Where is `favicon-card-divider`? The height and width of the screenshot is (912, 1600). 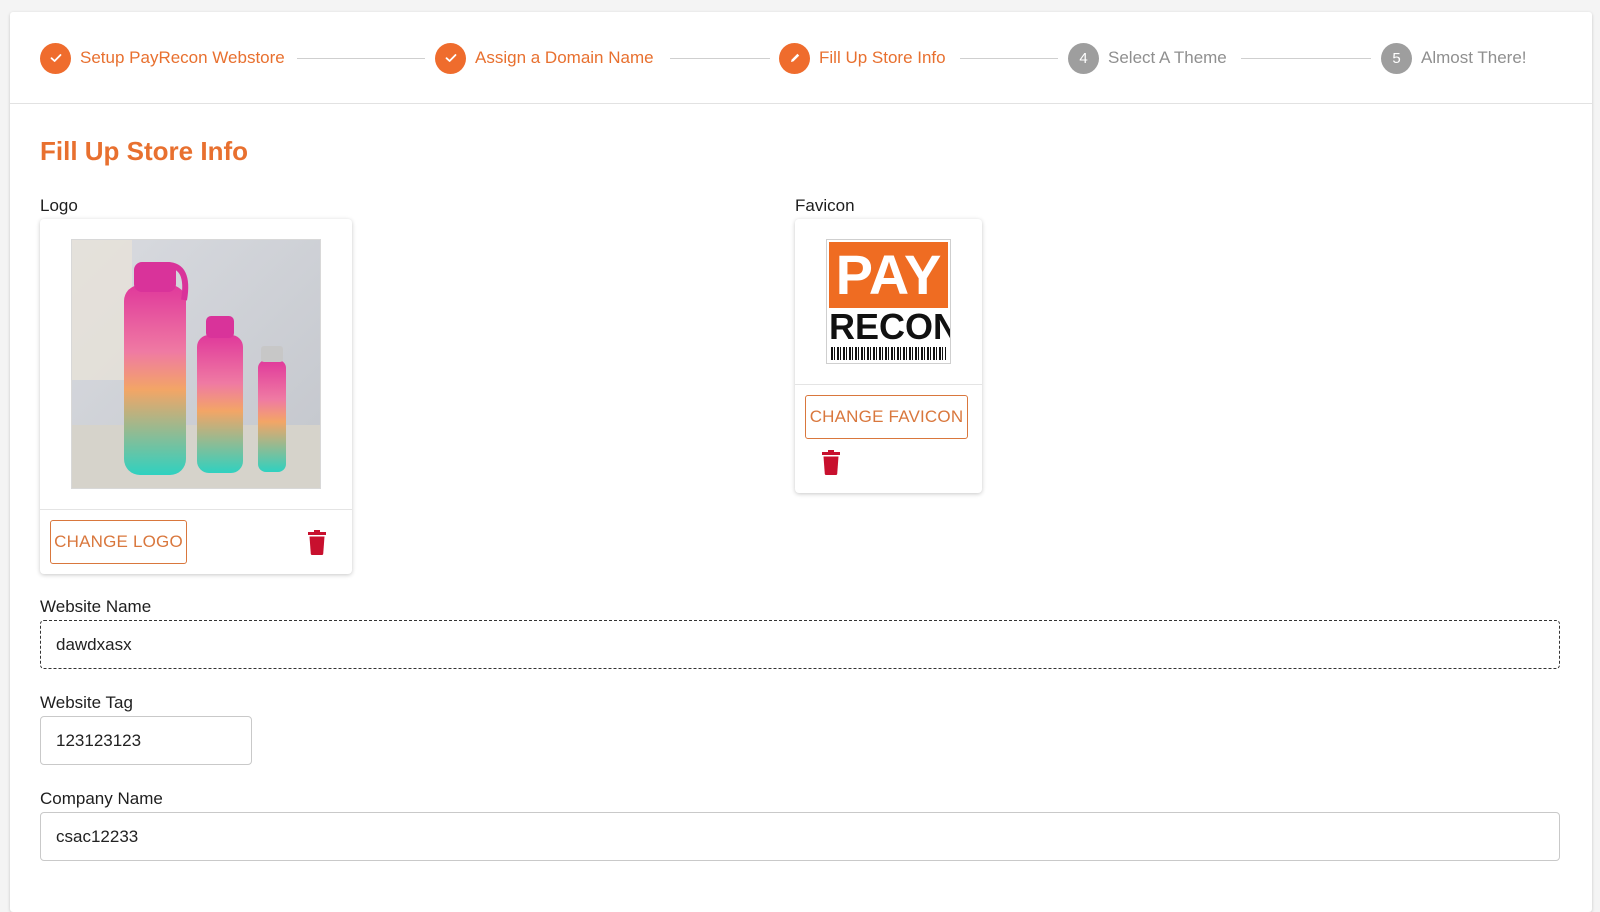
favicon-card-divider is located at coordinates (888, 384).